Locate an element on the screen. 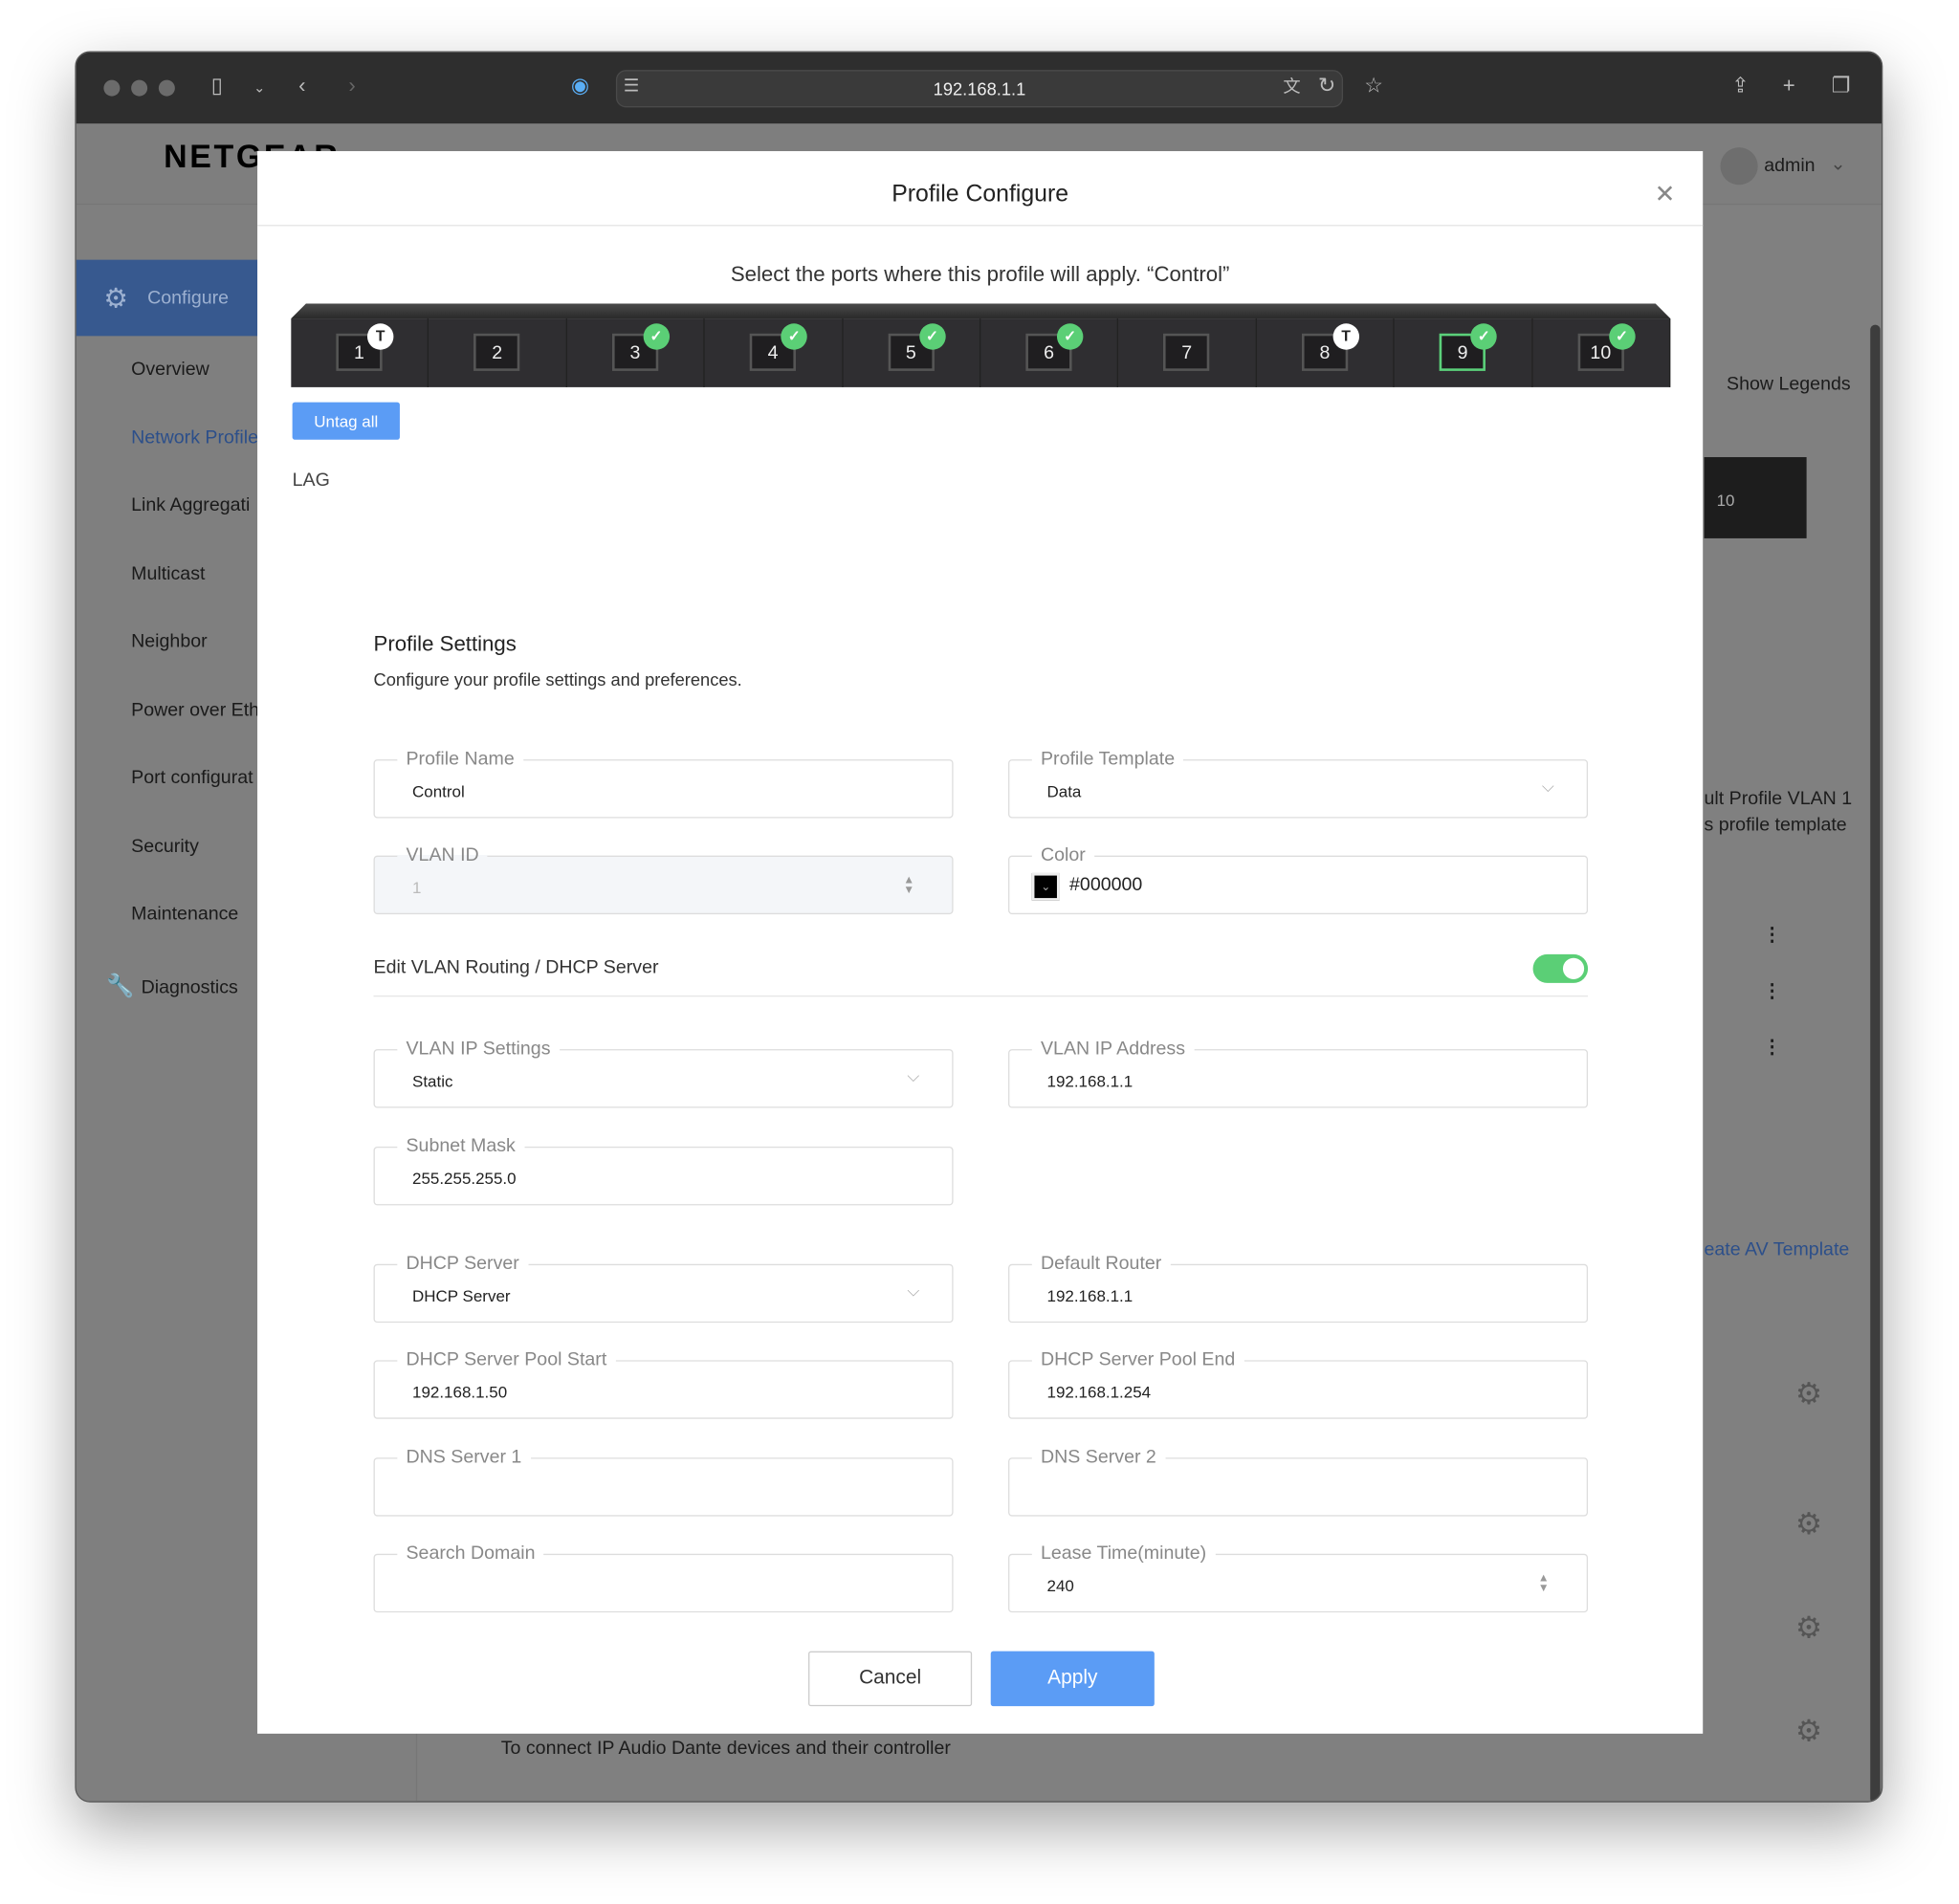 Image resolution: width=1959 pixels, height=1904 pixels. cancel-button: Cancel is located at coordinates (890, 1679).